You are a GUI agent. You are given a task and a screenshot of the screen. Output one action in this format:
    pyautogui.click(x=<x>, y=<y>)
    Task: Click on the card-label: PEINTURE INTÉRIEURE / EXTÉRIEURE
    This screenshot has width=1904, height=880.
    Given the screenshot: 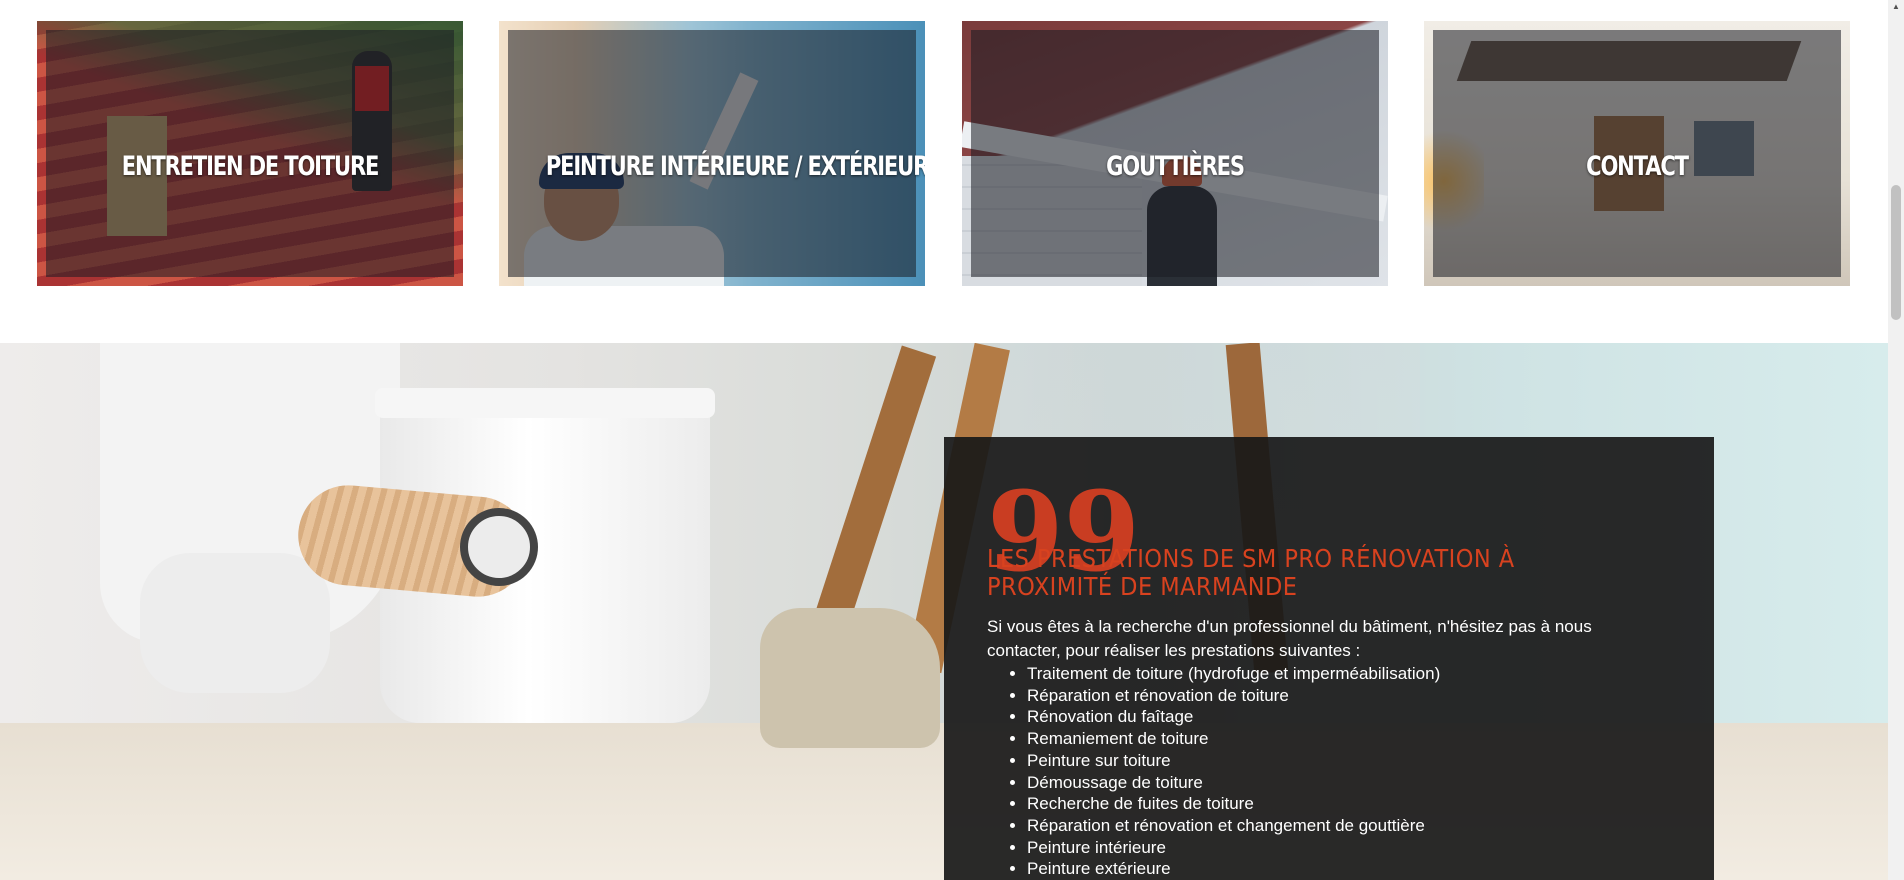 What is the action you would take?
    pyautogui.click(x=735, y=166)
    